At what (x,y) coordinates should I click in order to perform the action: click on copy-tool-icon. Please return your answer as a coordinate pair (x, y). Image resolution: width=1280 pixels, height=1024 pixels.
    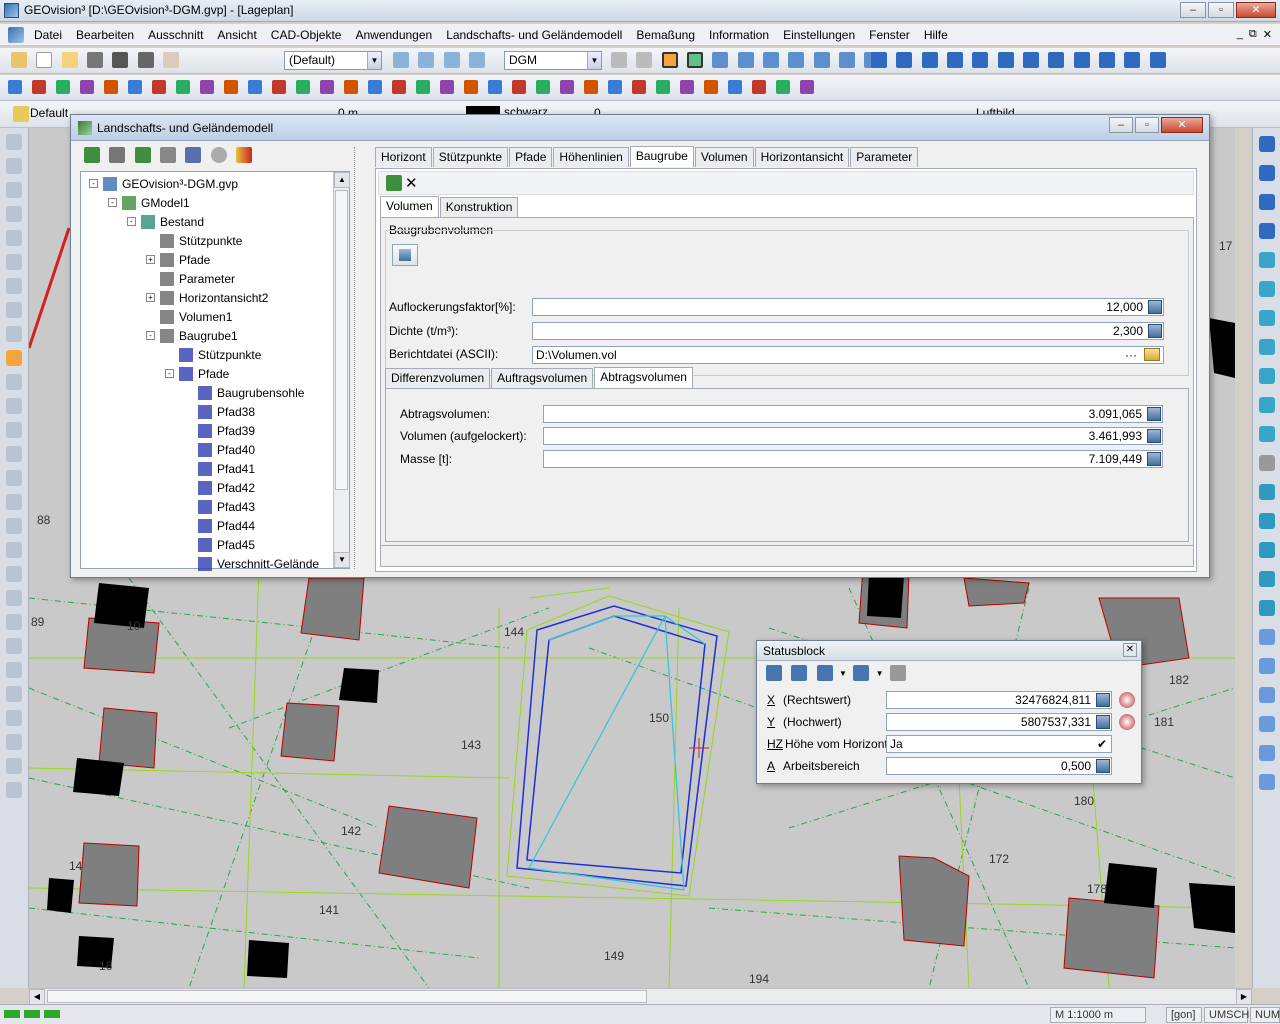
    Looking at the image, I should click on (639, 86).